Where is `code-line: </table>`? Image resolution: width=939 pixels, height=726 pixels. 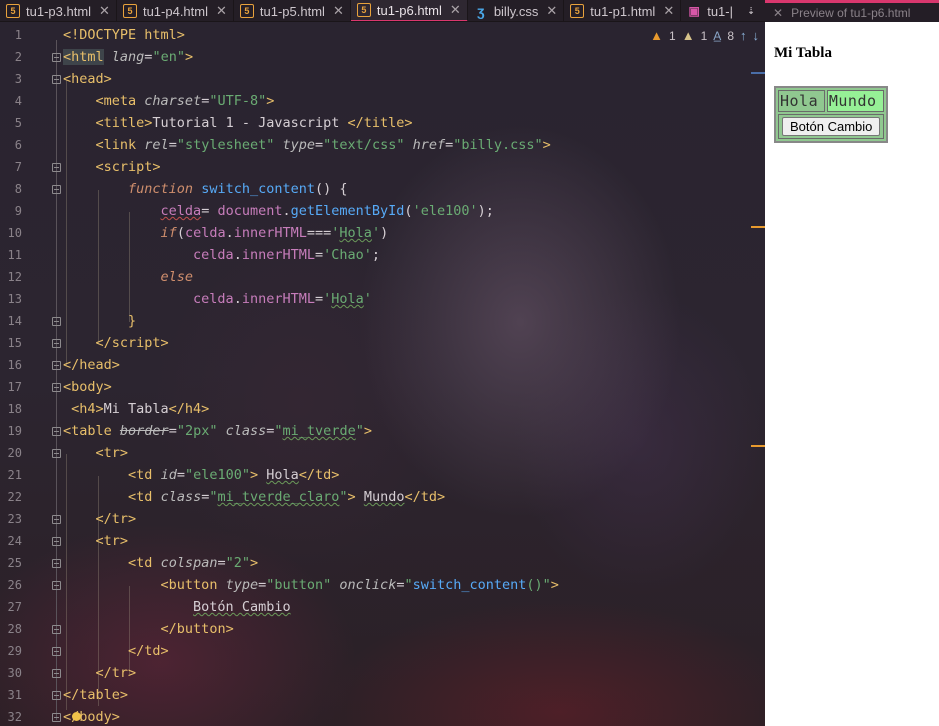 code-line: </table> is located at coordinates (95, 695).